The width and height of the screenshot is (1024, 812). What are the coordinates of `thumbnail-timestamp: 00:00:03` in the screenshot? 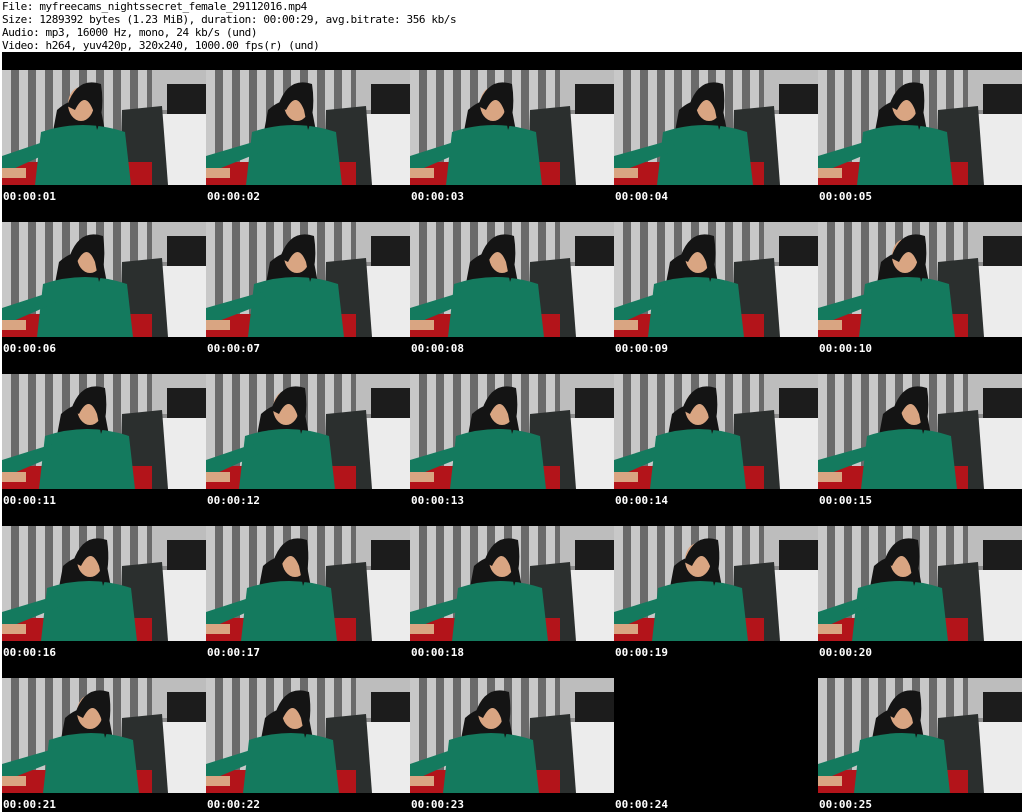 It's located at (437, 196).